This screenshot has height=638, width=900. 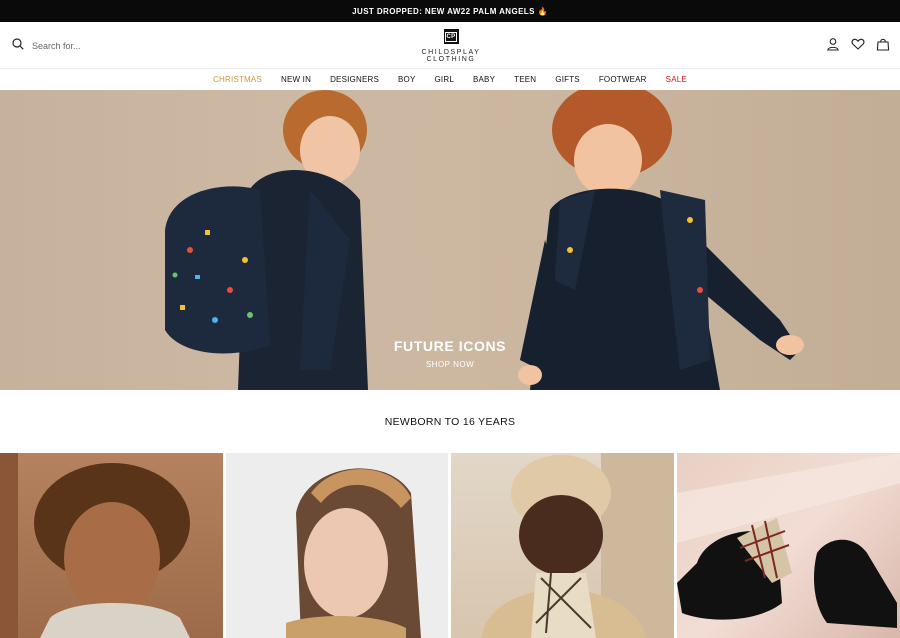 What do you see at coordinates (622, 79) in the screenshot?
I see `nav-item-footwear: FOOTWEAR` at bounding box center [622, 79].